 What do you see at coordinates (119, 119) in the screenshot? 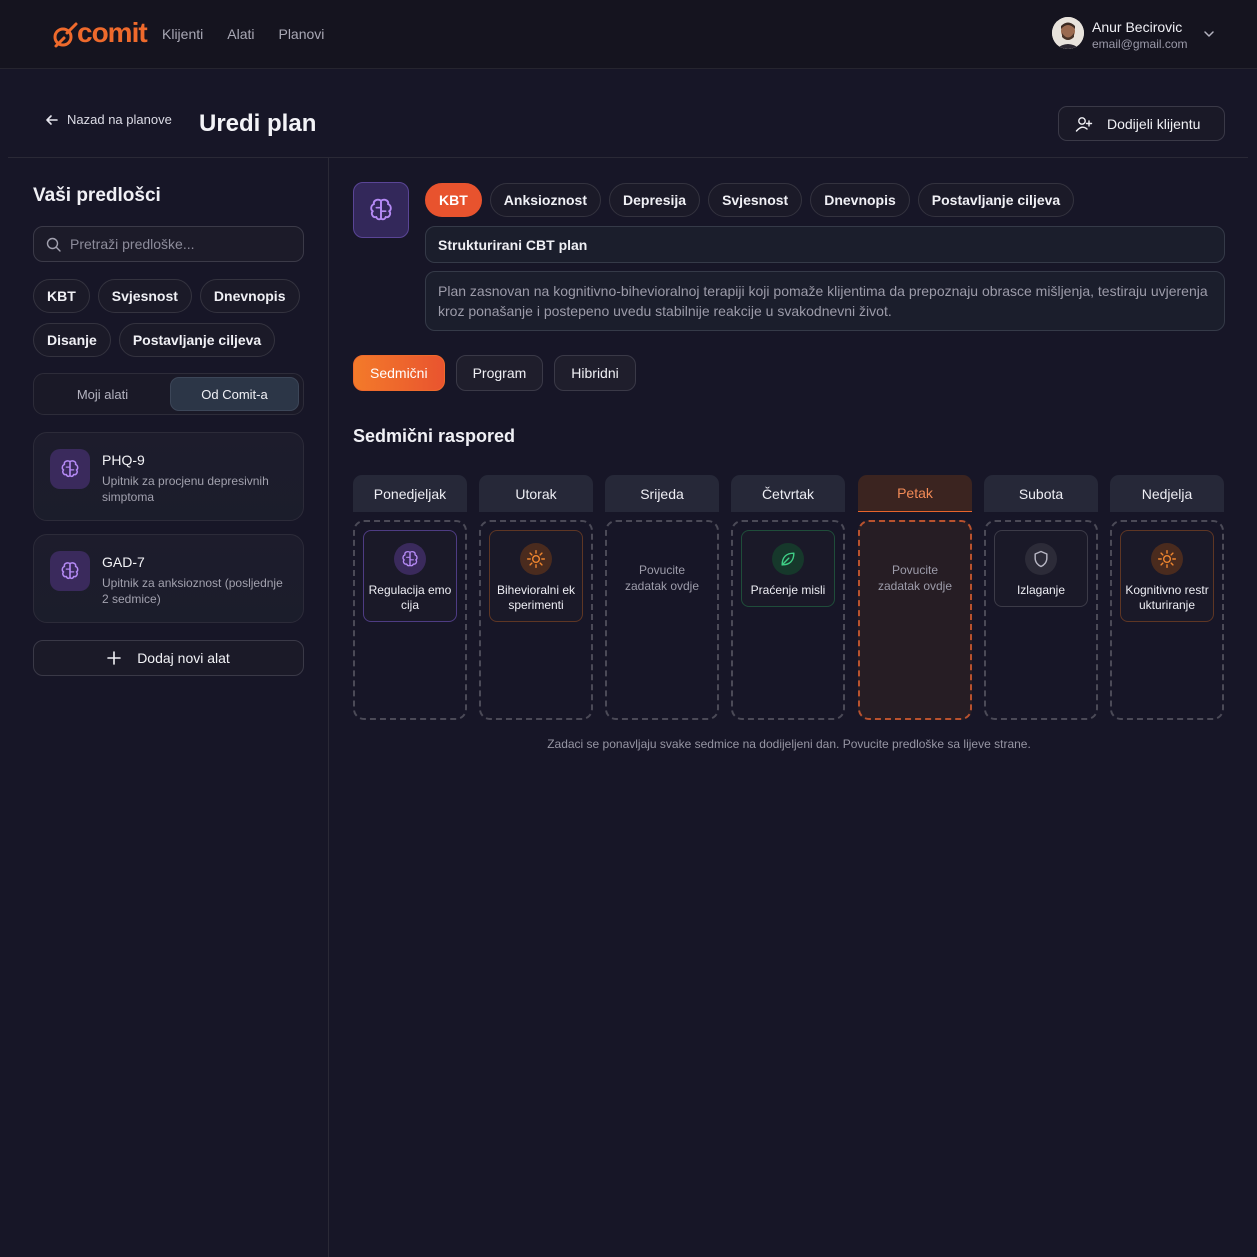
I see `back-label: Nazad na planove` at bounding box center [119, 119].